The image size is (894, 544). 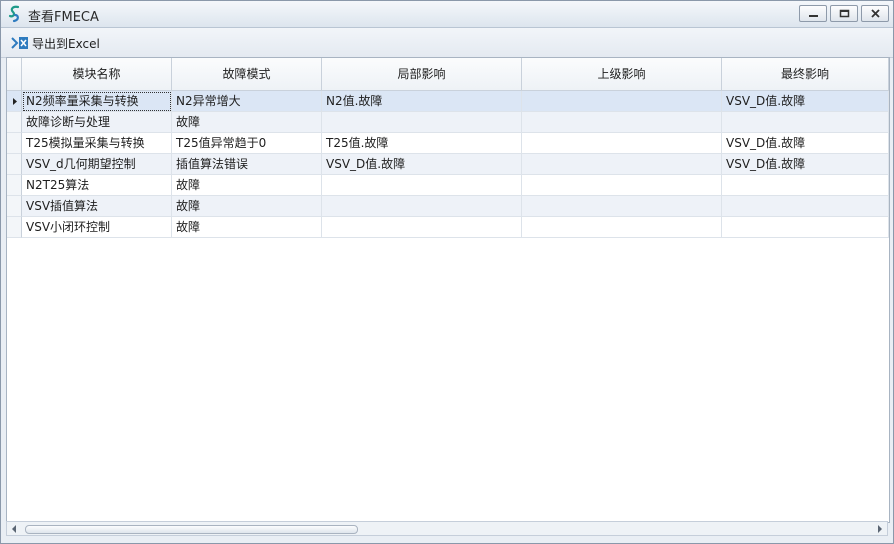 What do you see at coordinates (97, 185) in the screenshot?
I see `table-cell: N2T25算法` at bounding box center [97, 185].